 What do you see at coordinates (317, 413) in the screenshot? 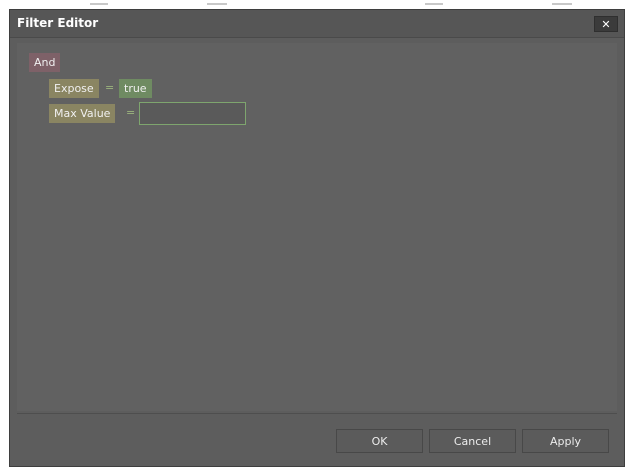
I see `footer-divider` at bounding box center [317, 413].